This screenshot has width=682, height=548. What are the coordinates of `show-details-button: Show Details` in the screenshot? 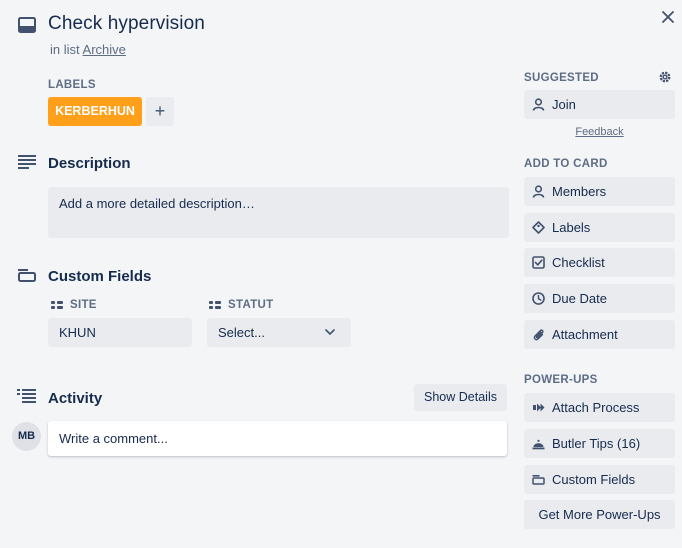 It's located at (460, 397).